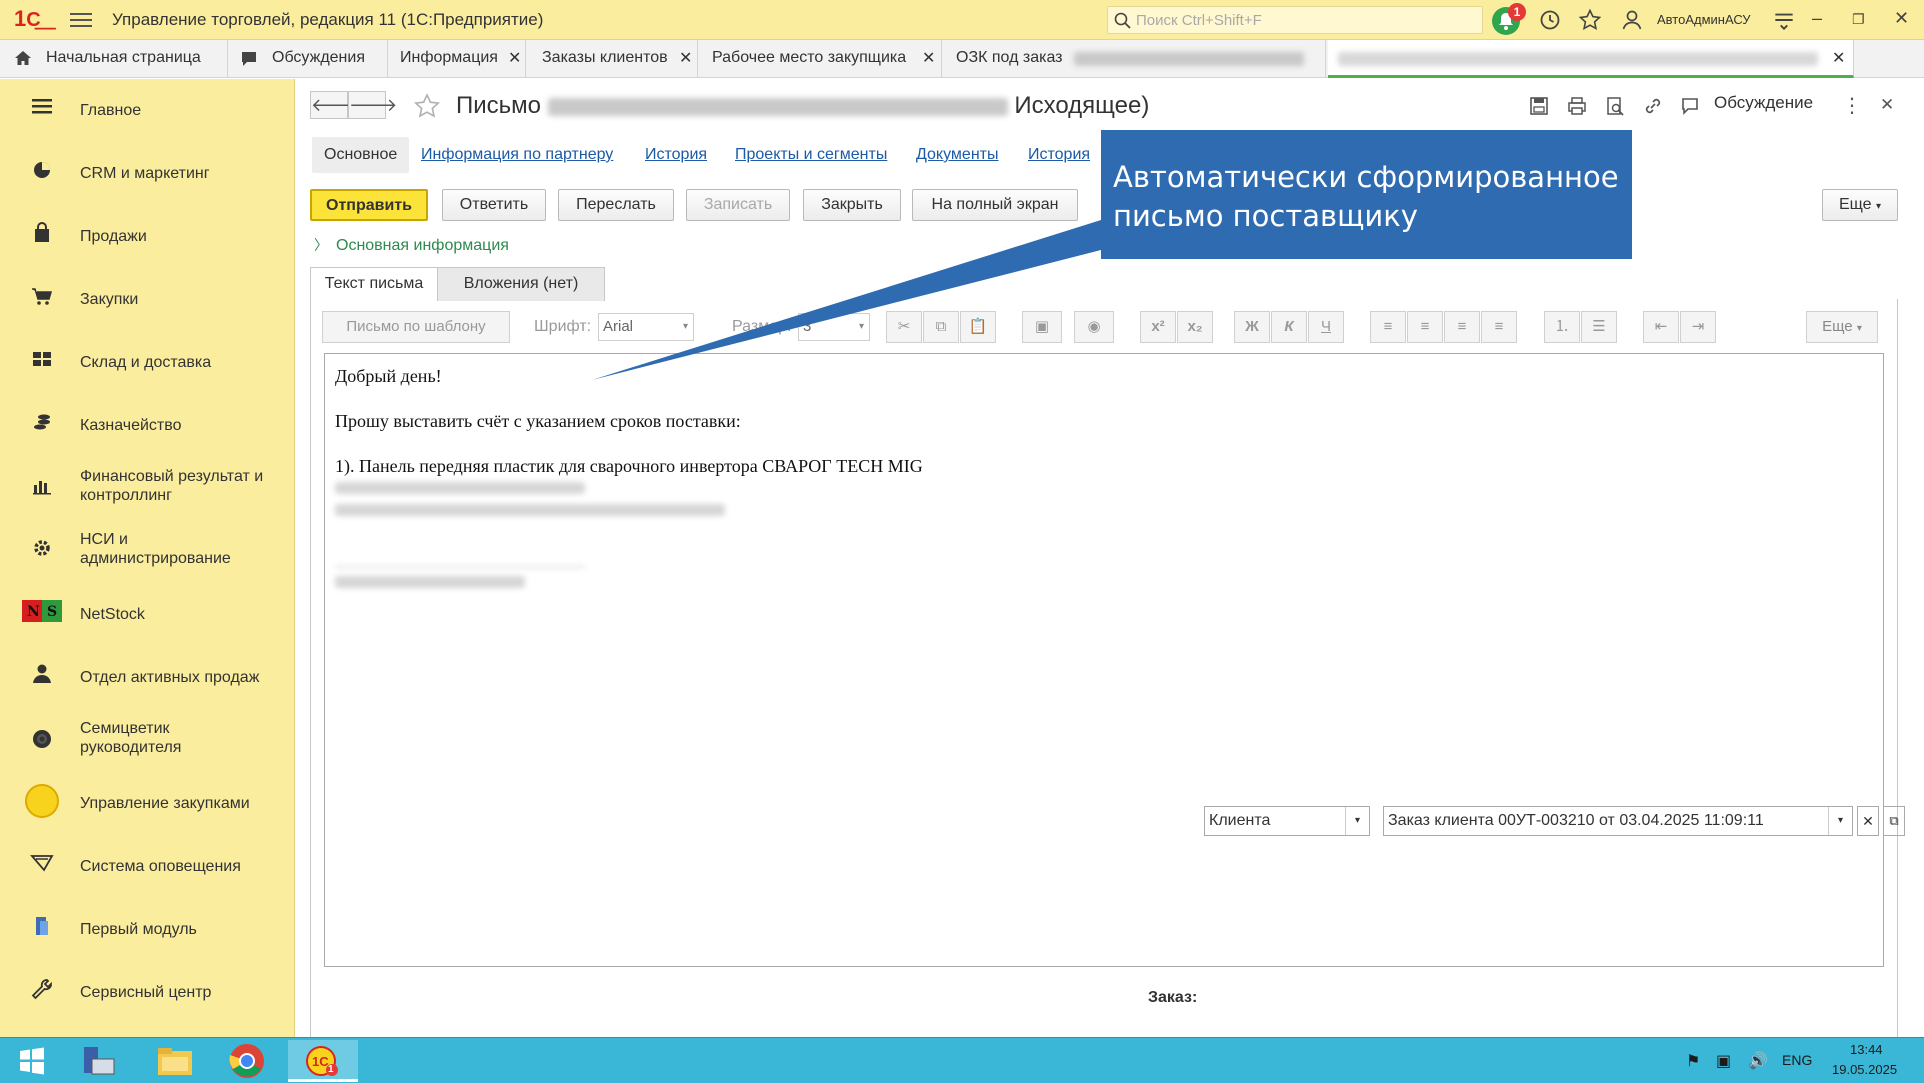 The image size is (1924, 1083). Describe the element at coordinates (1661, 327) in the screenshot. I see `outdent-icon: ⇤` at that location.